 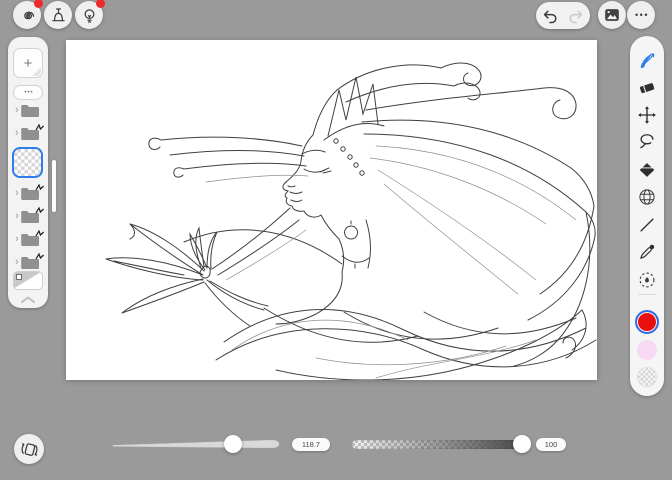 What do you see at coordinates (28, 299) in the screenshot?
I see `chevron-up-icon` at bounding box center [28, 299].